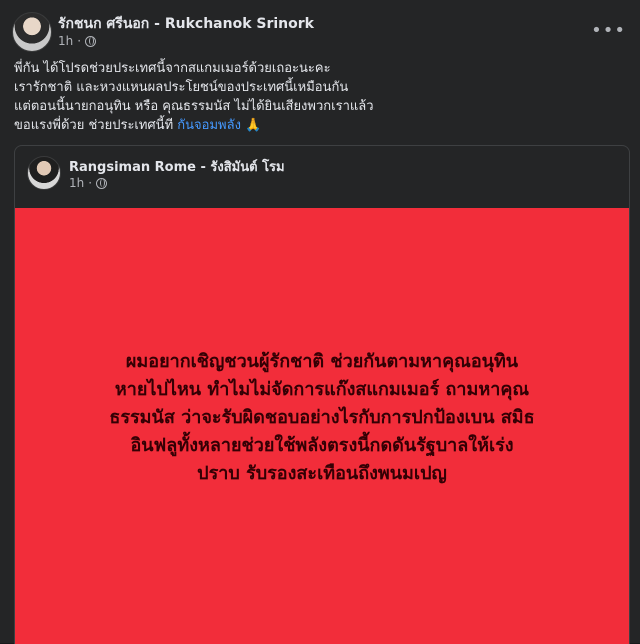 Image resolution: width=640 pixels, height=644 pixels. What do you see at coordinates (608, 30) in the screenshot?
I see `more-options-icon: •••` at bounding box center [608, 30].